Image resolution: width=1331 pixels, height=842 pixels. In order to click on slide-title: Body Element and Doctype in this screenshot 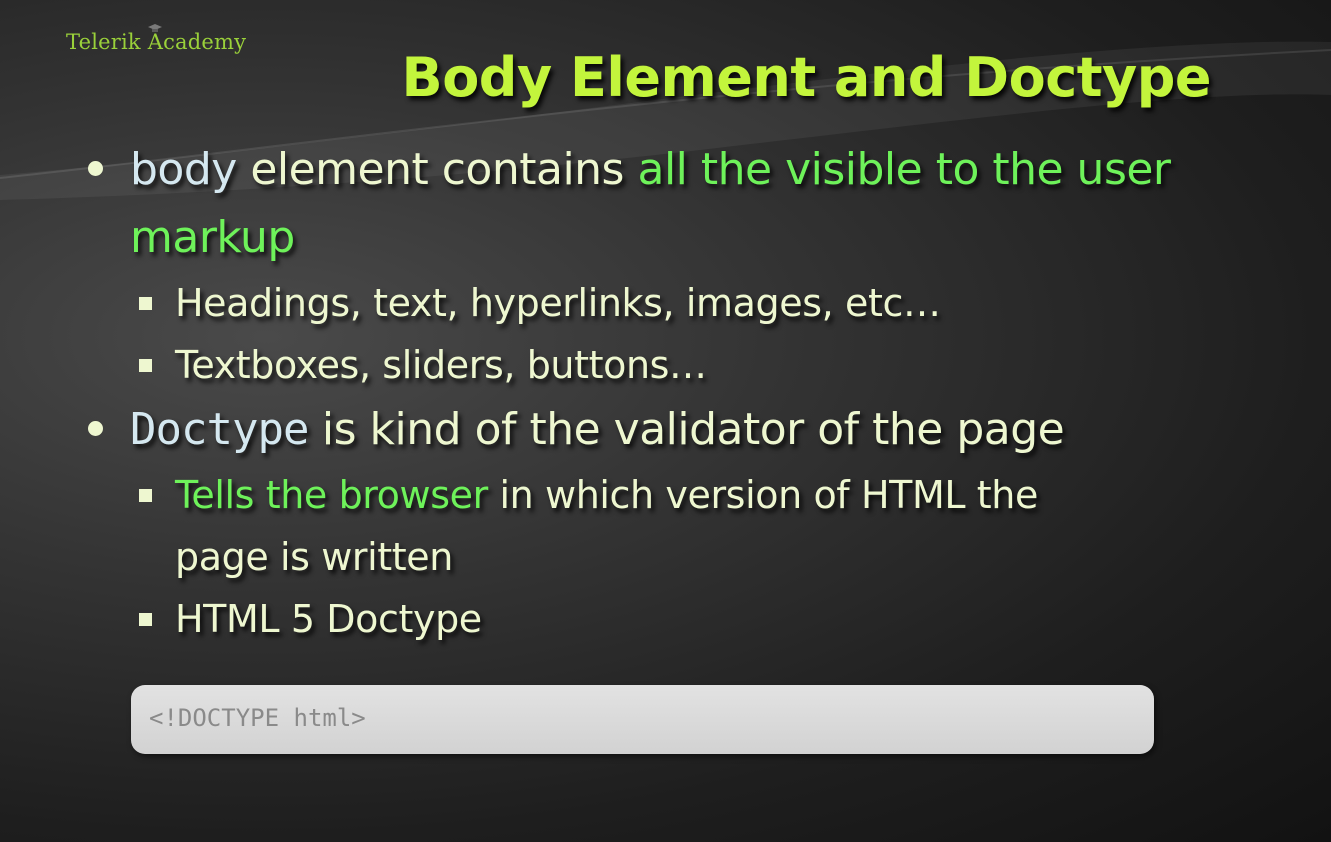, I will do `click(806, 77)`.